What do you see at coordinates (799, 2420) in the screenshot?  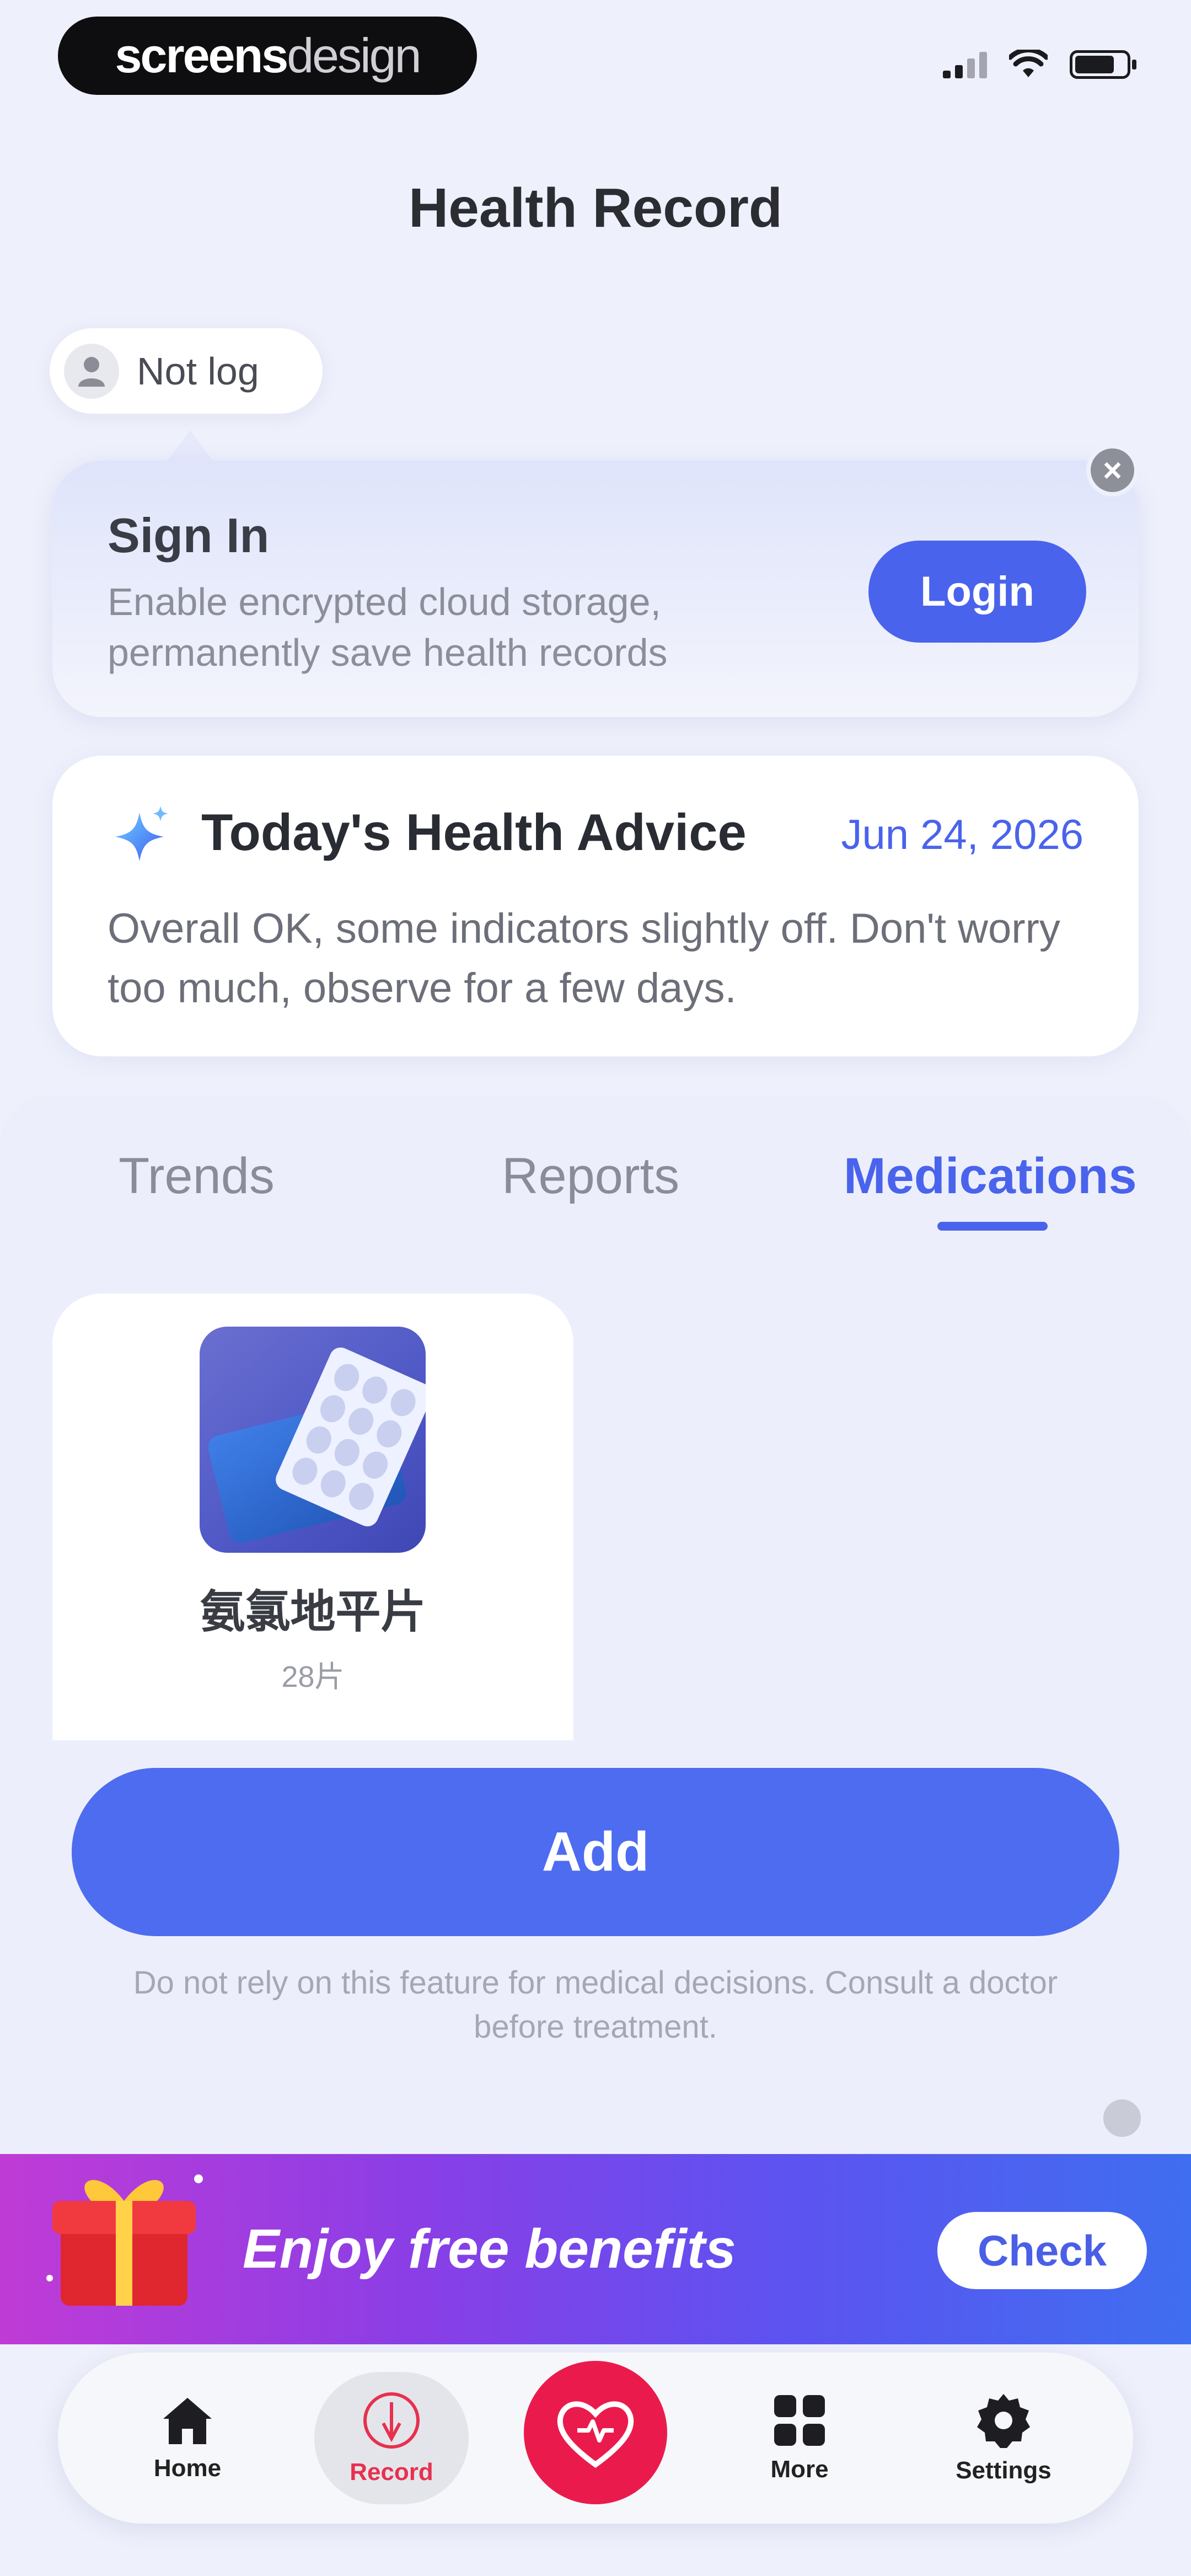 I see `grid-icon` at bounding box center [799, 2420].